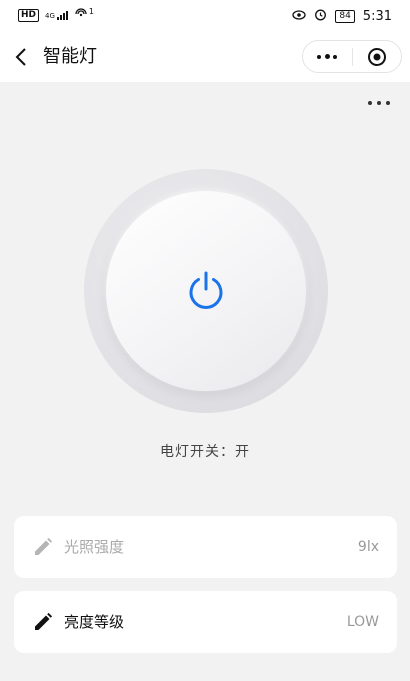  I want to click on clock: 5:31, so click(377, 16).